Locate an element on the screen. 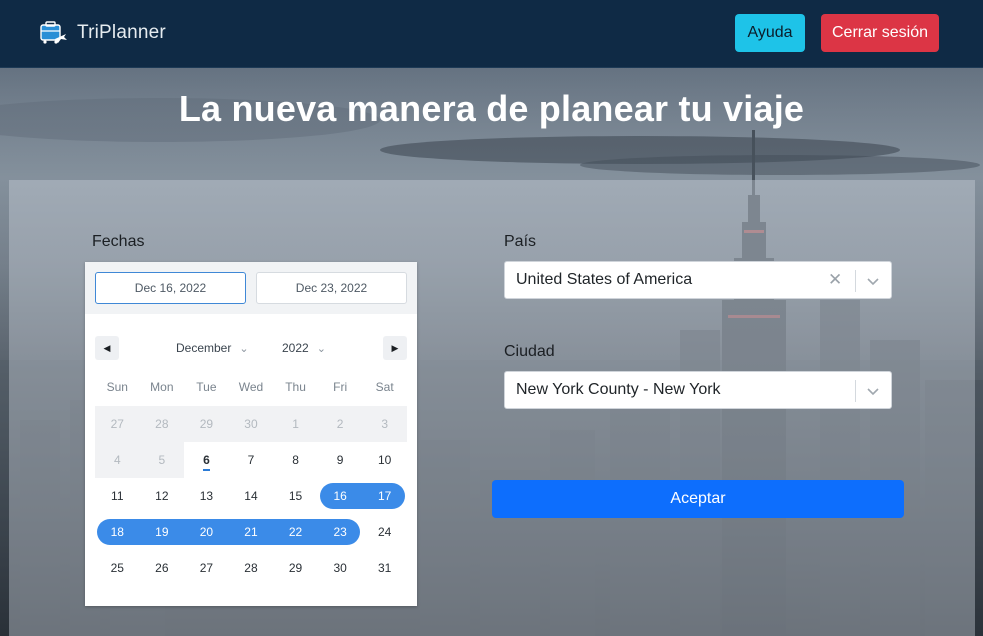  caret-right-icon: ▶ is located at coordinates (395, 348).